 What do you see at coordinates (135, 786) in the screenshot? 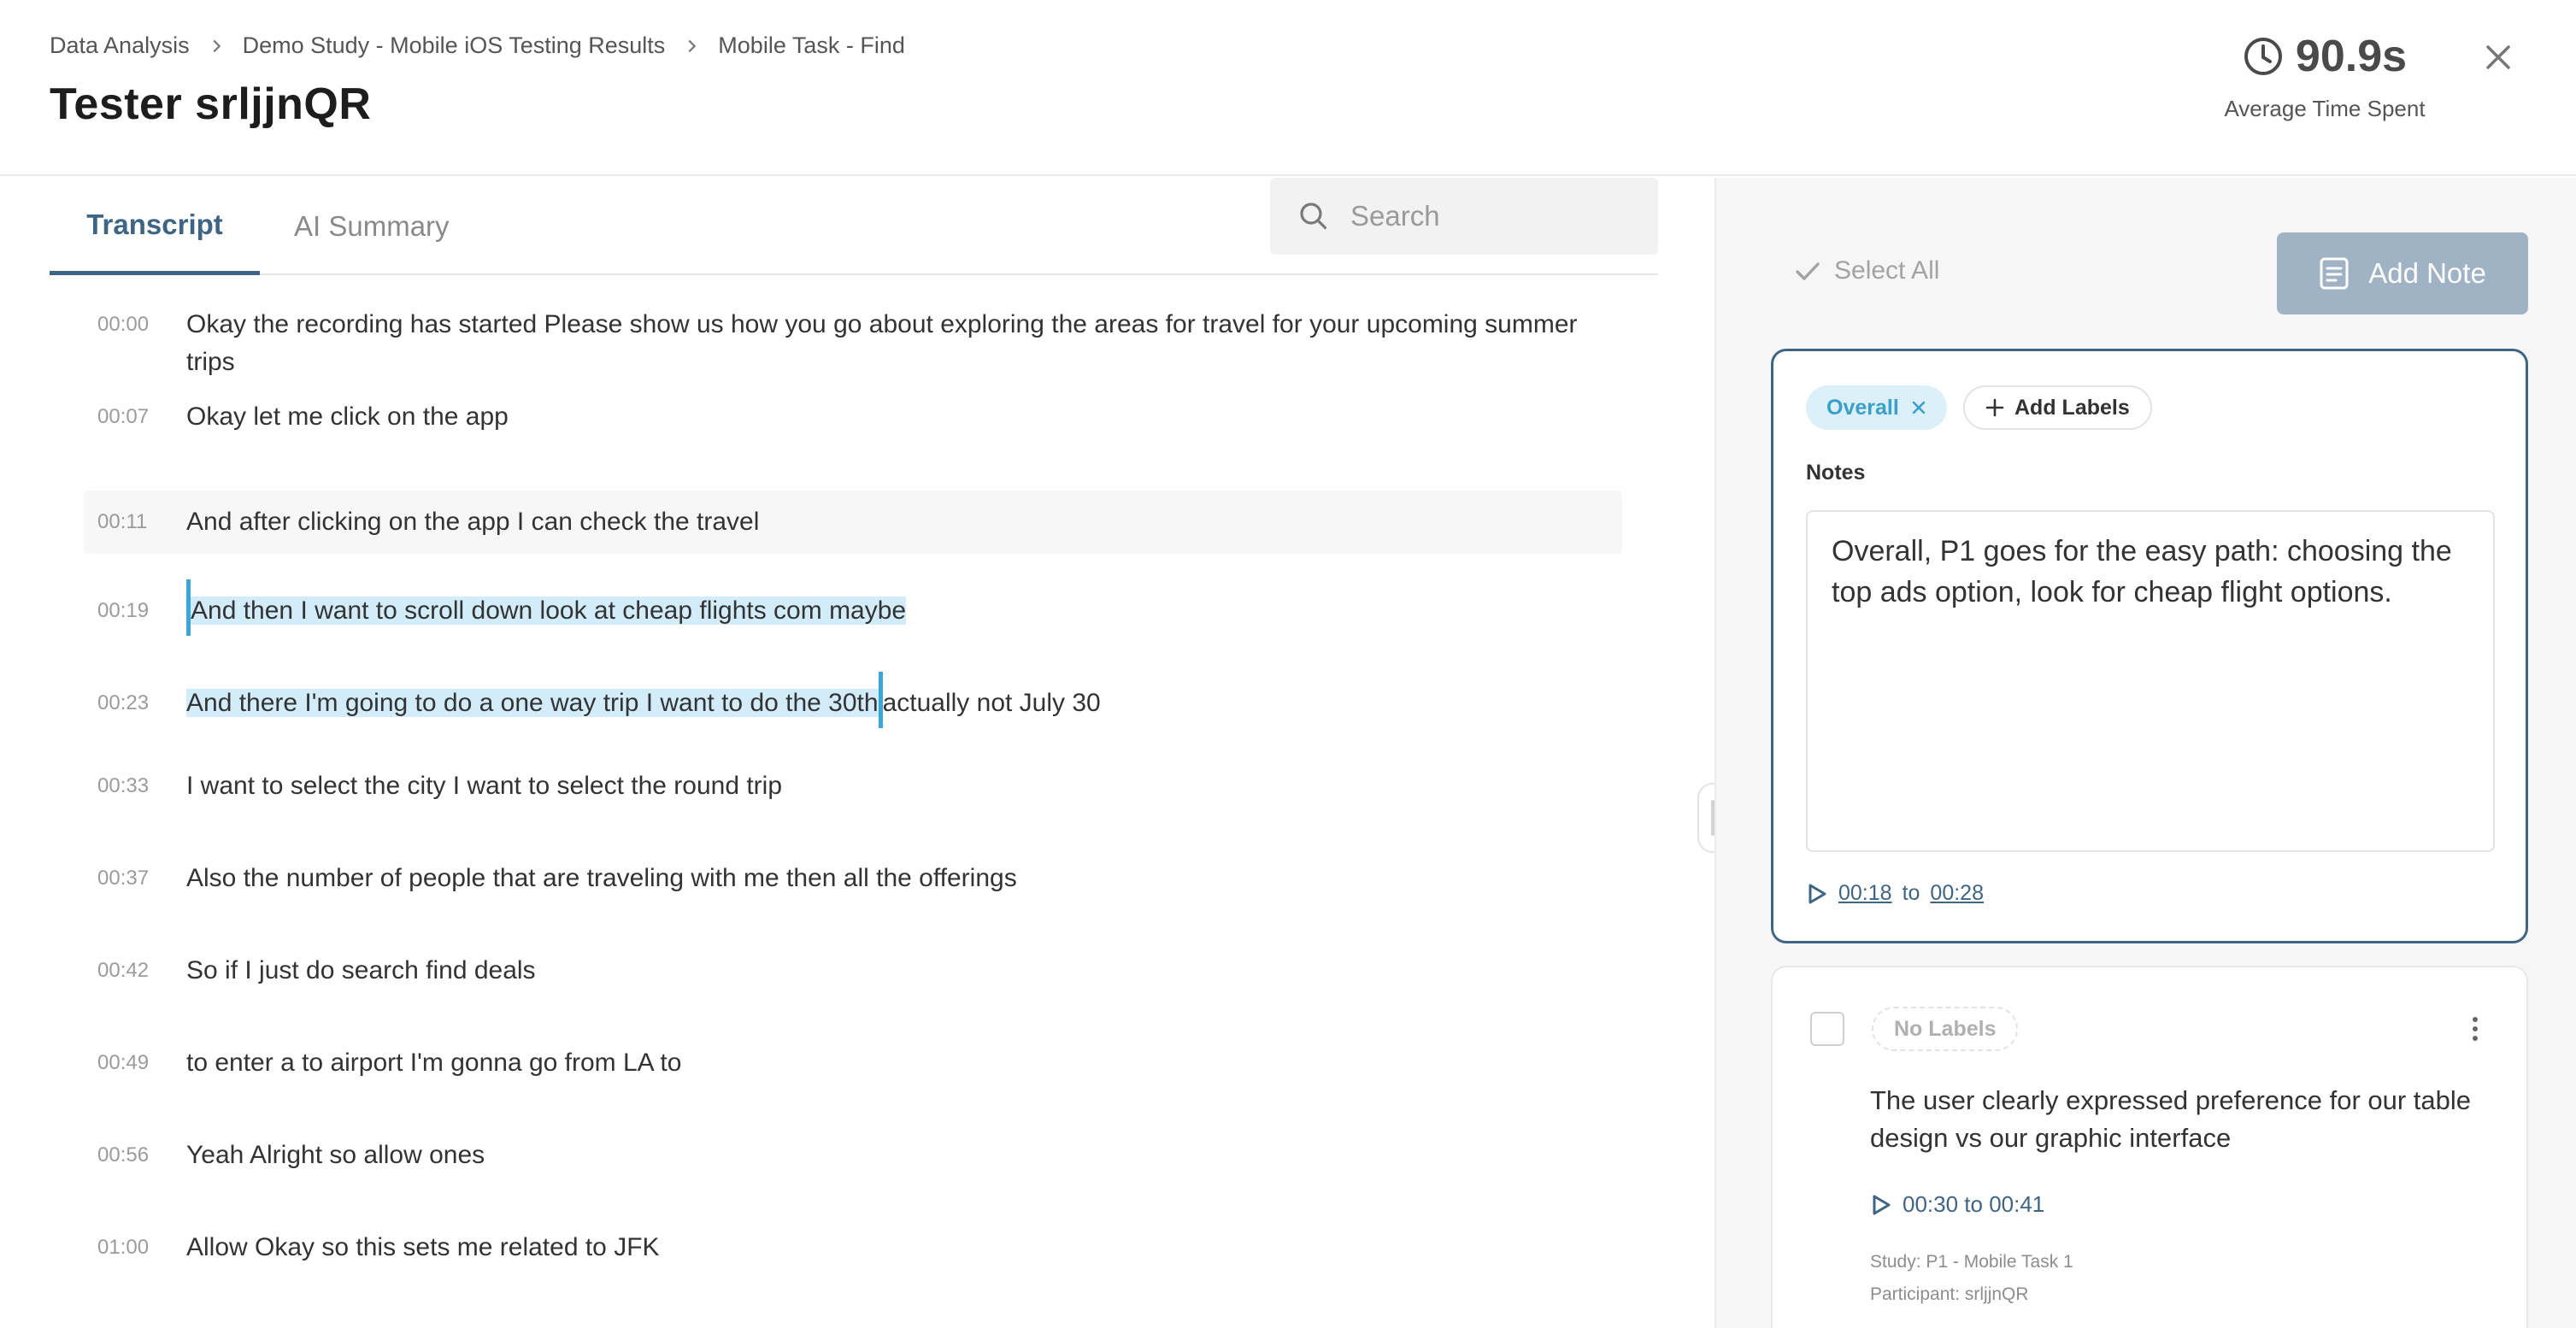
I see `row-timestamp: 00:33` at bounding box center [135, 786].